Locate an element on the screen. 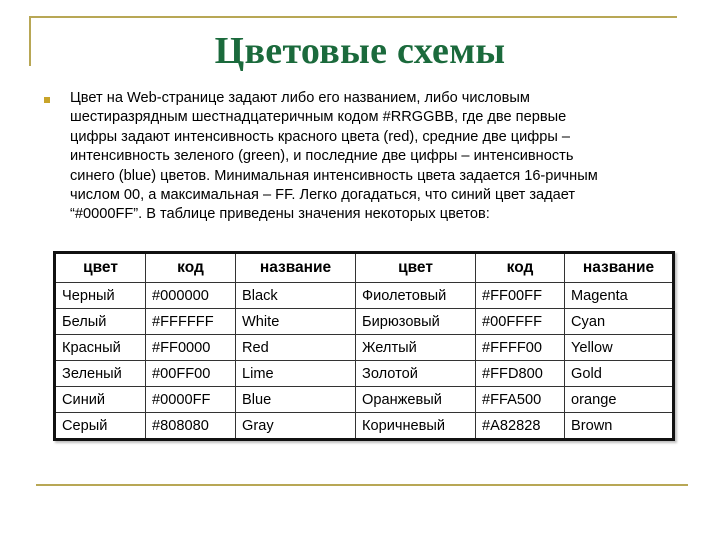  cell-code: #FFA500 is located at coordinates (520, 399).